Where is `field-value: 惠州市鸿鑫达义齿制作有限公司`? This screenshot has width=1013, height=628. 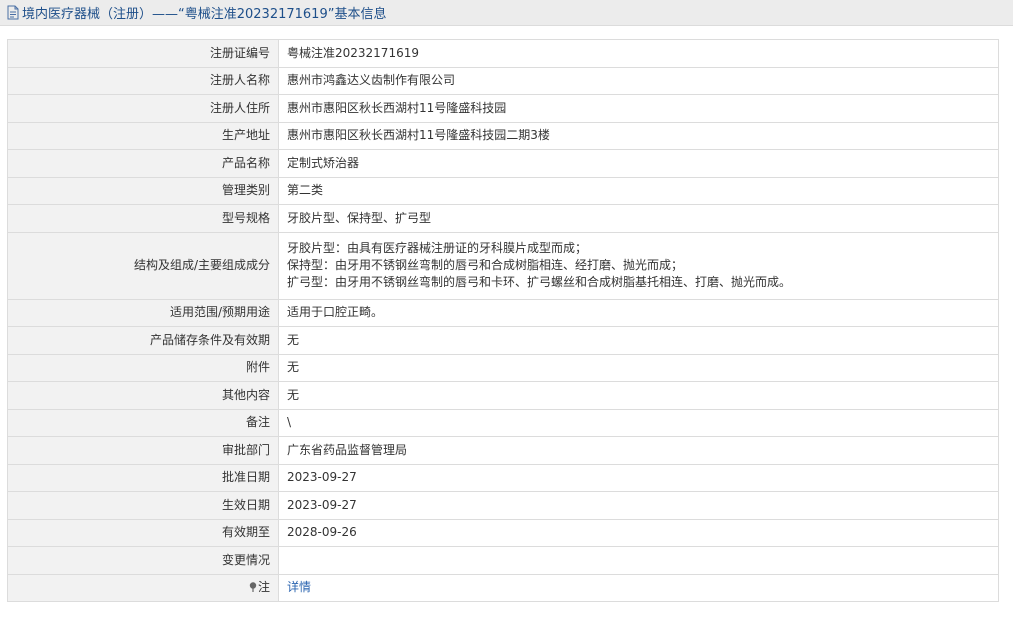
field-value: 惠州市鸿鑫达义齿制作有限公司 is located at coordinates (638, 80).